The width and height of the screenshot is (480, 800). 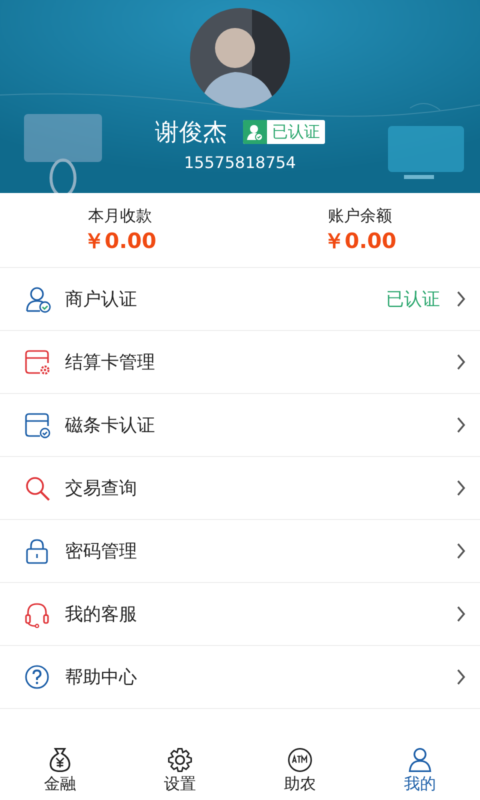 What do you see at coordinates (37, 425) in the screenshot?
I see `card-check-icon` at bounding box center [37, 425].